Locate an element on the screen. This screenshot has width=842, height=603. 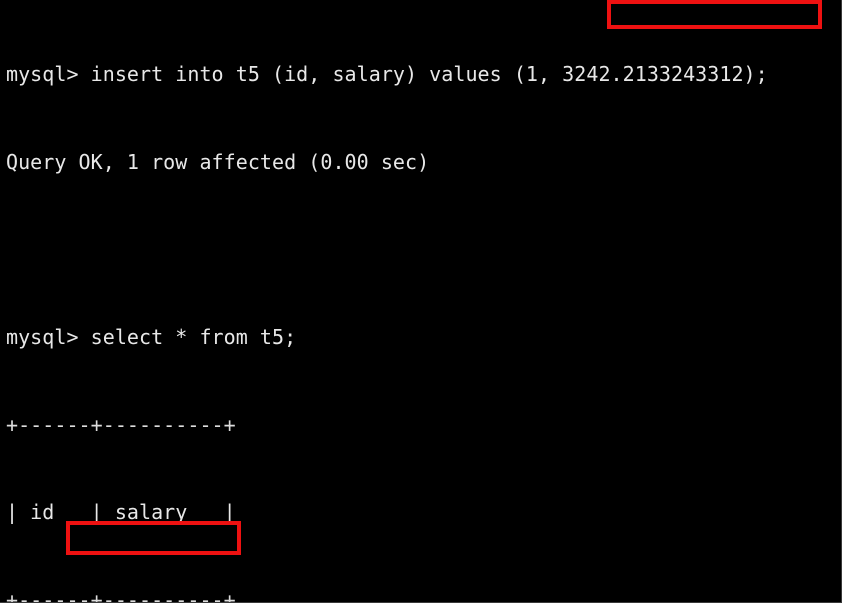
terminal-line-insert-result: Query OK, 1 row affected (0.00 sec) is located at coordinates (218, 162).